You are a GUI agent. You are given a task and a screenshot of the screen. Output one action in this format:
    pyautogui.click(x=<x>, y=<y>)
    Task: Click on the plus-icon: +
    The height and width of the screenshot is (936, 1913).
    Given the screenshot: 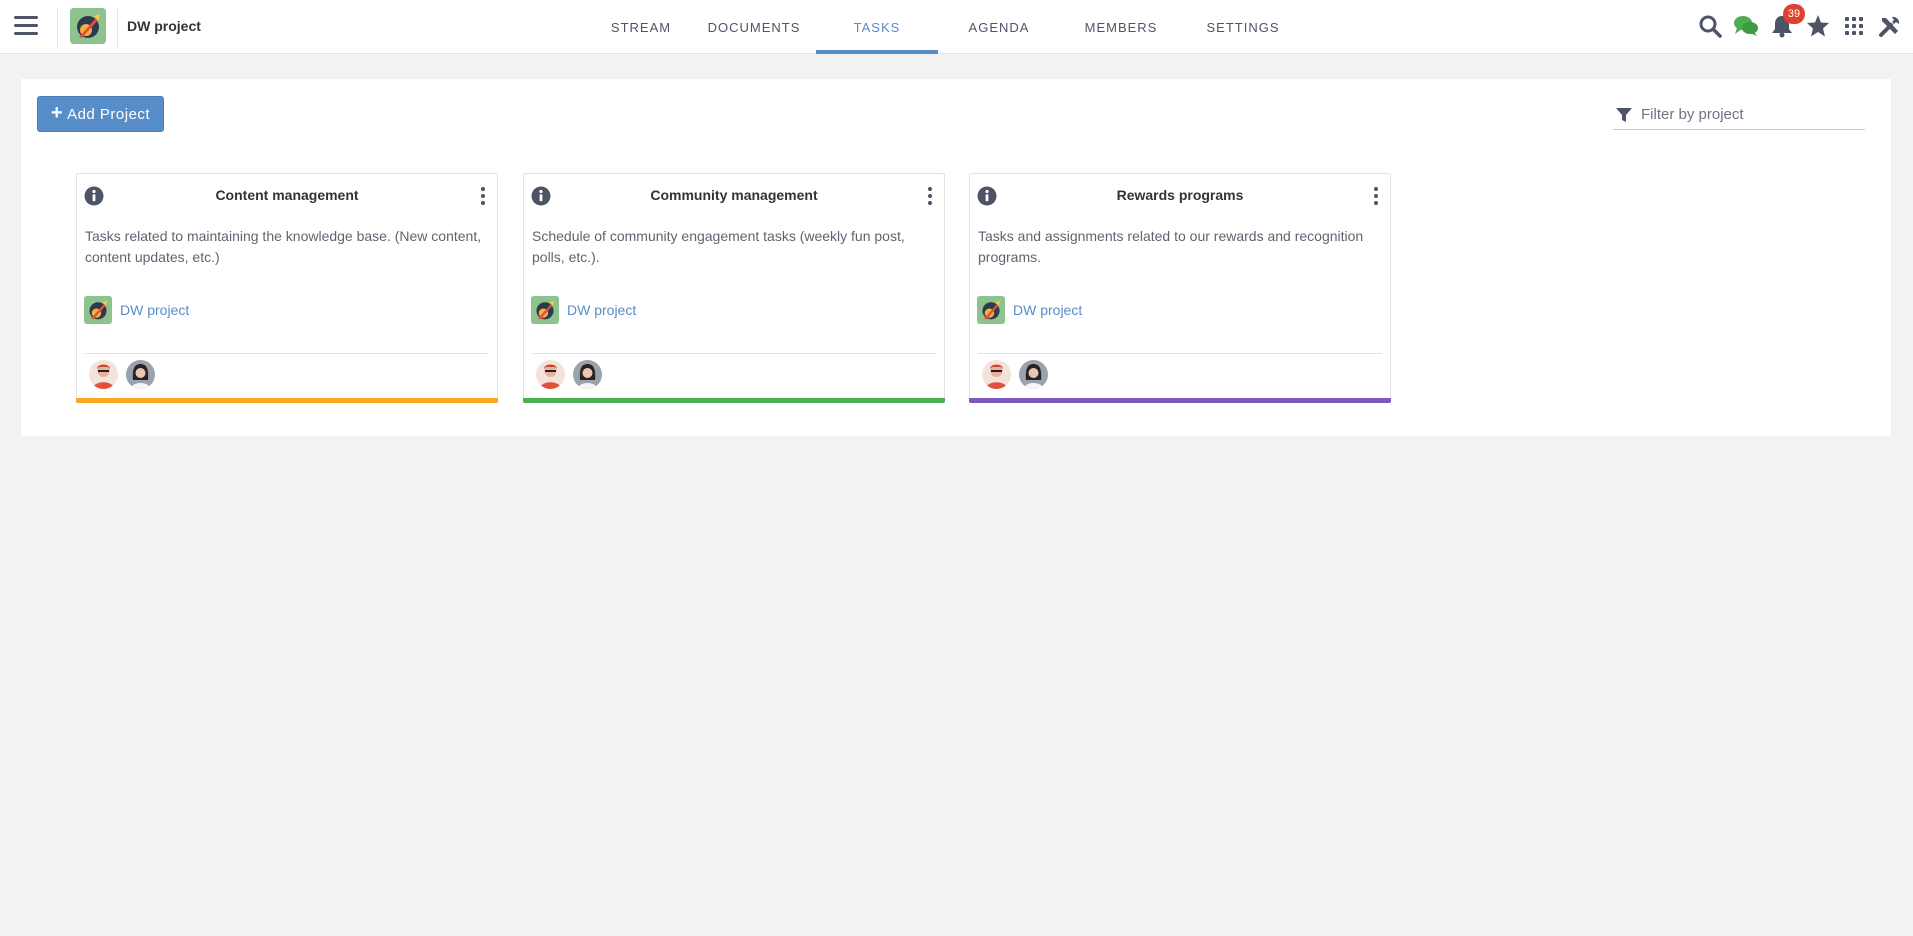 What is the action you would take?
    pyautogui.click(x=57, y=113)
    